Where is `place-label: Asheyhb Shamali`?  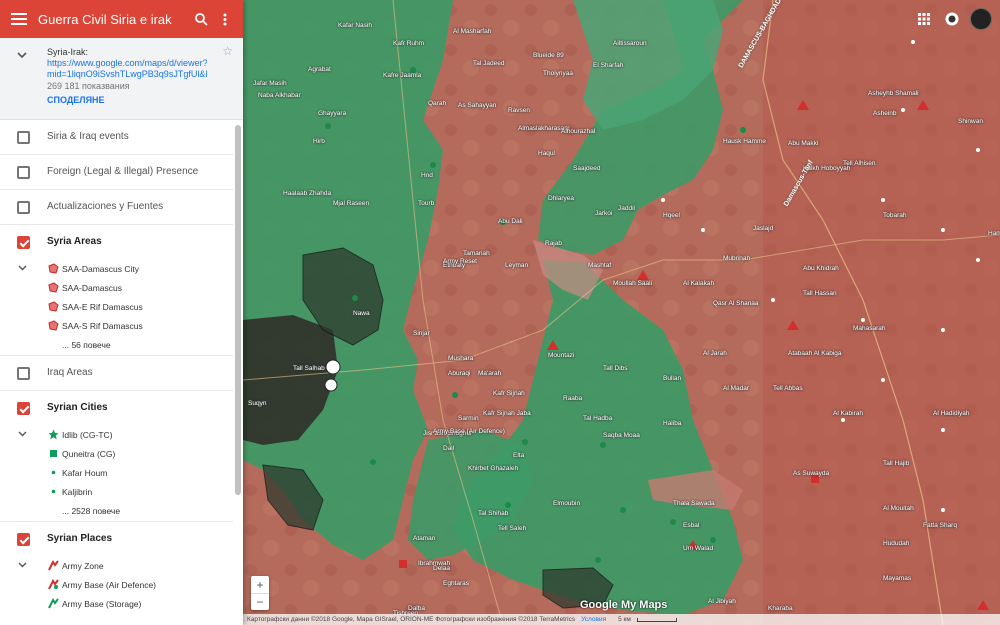
place-label: Asheyhb Shamali is located at coordinates (893, 93).